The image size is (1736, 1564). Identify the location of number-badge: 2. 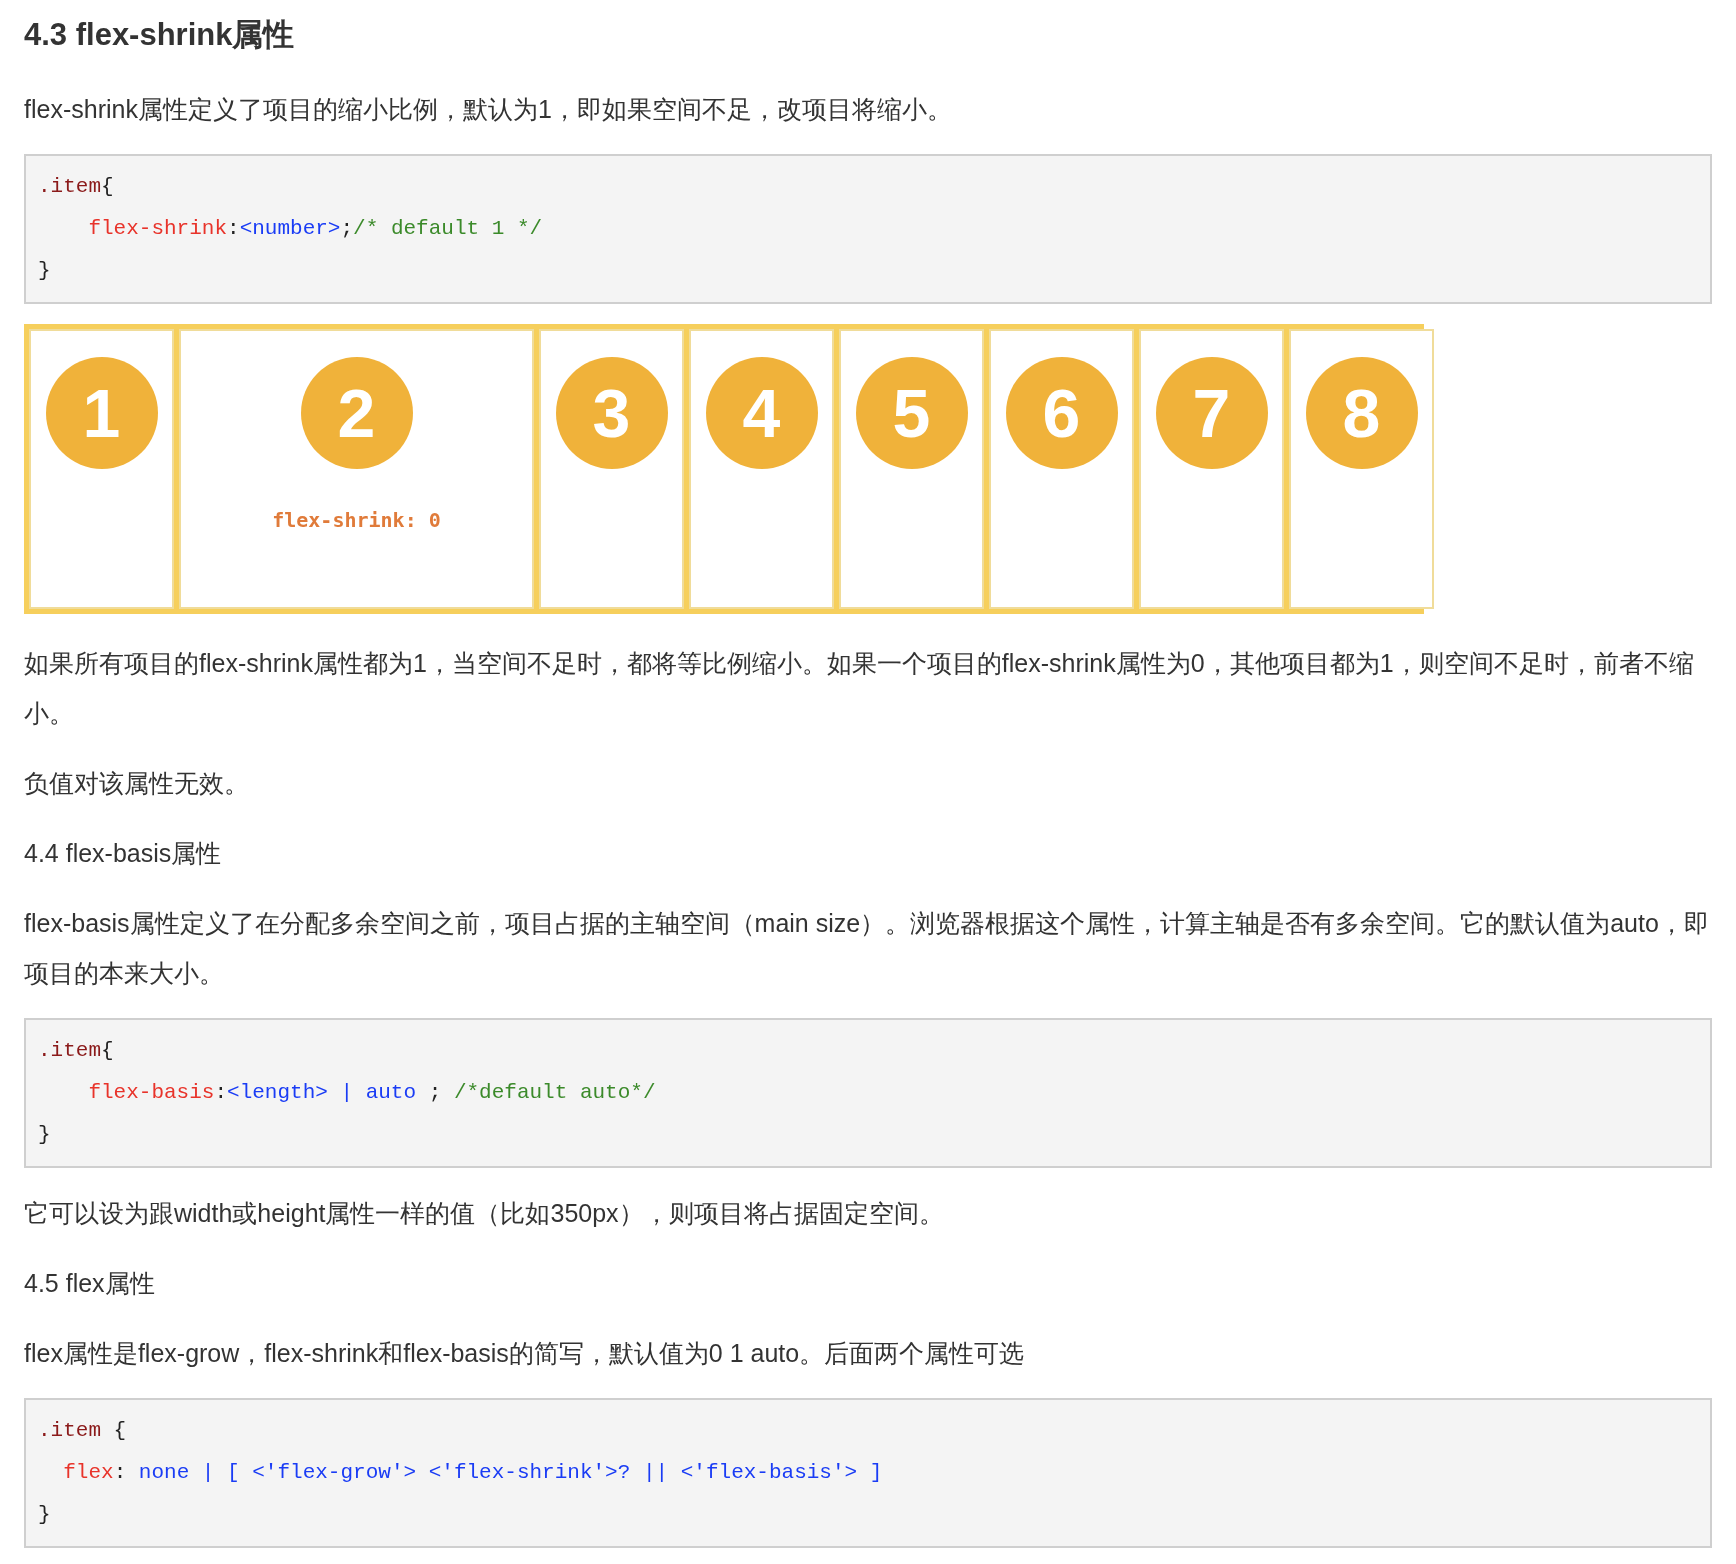
(356, 413).